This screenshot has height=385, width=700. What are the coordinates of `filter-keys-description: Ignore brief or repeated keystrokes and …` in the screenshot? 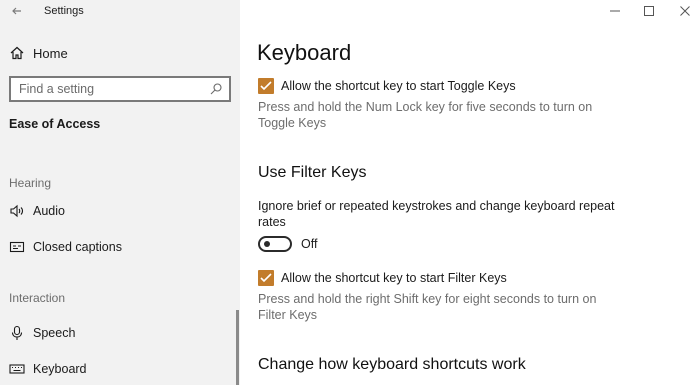 It's located at (436, 214).